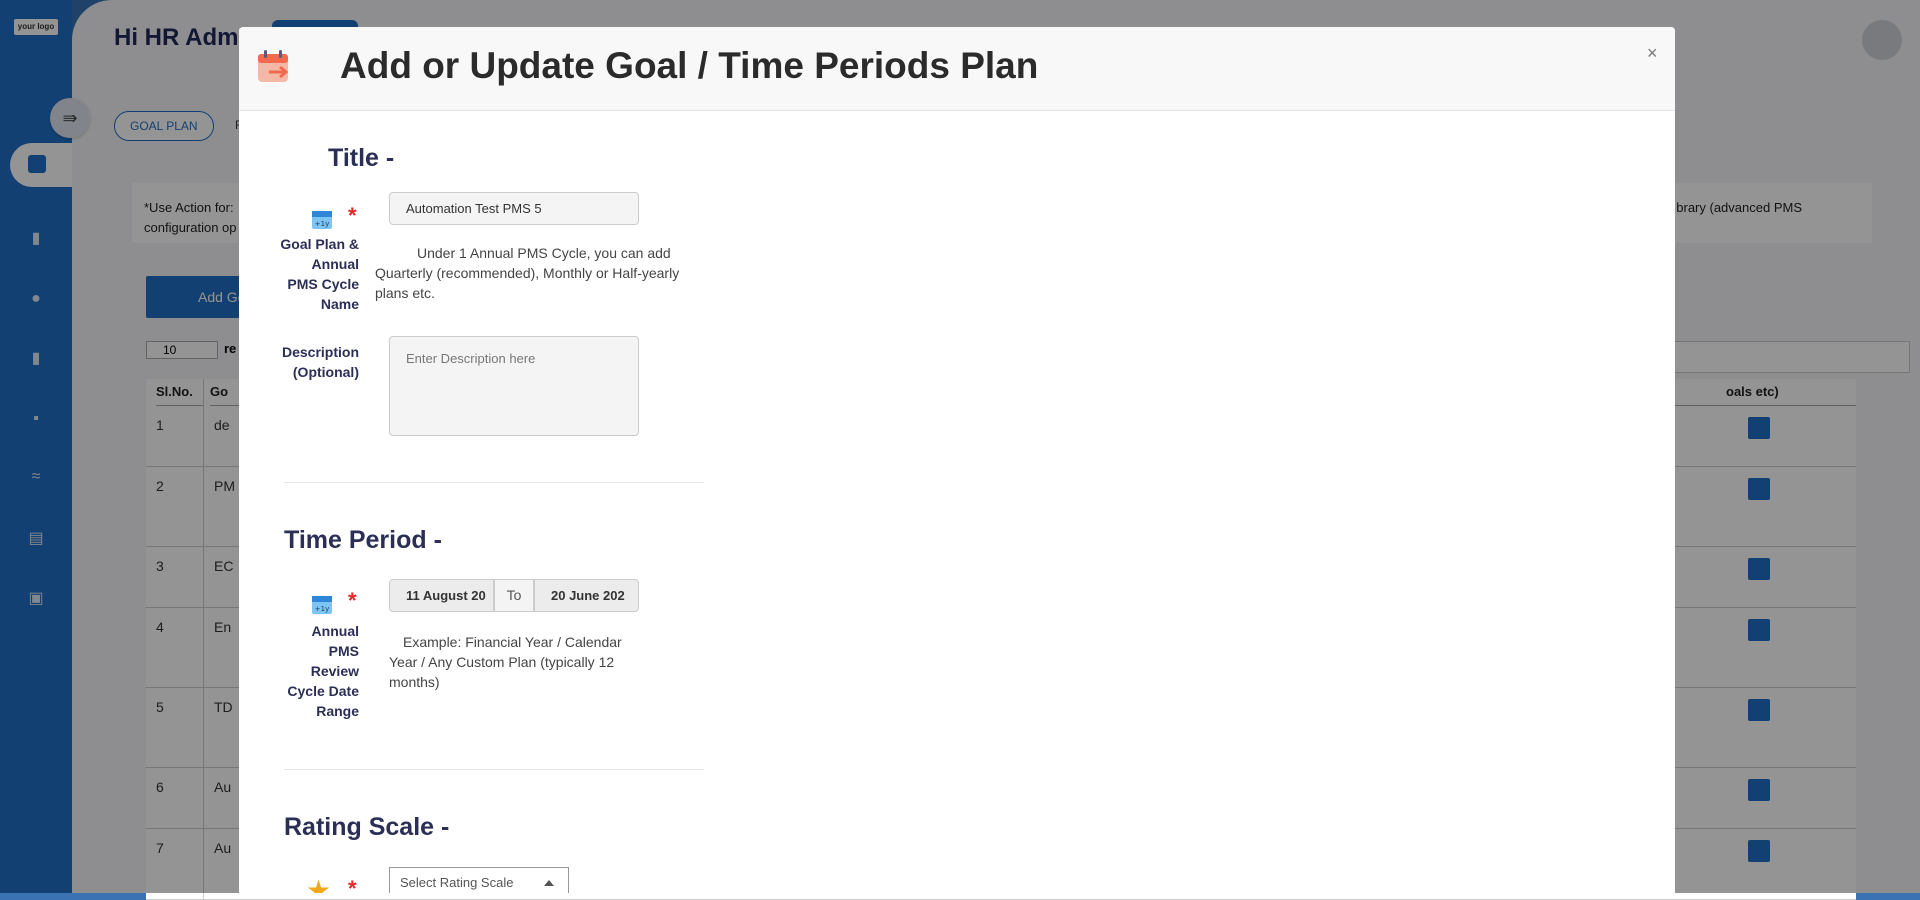 This screenshot has height=900, width=1920. I want to click on label-line: PMS, so click(343, 651).